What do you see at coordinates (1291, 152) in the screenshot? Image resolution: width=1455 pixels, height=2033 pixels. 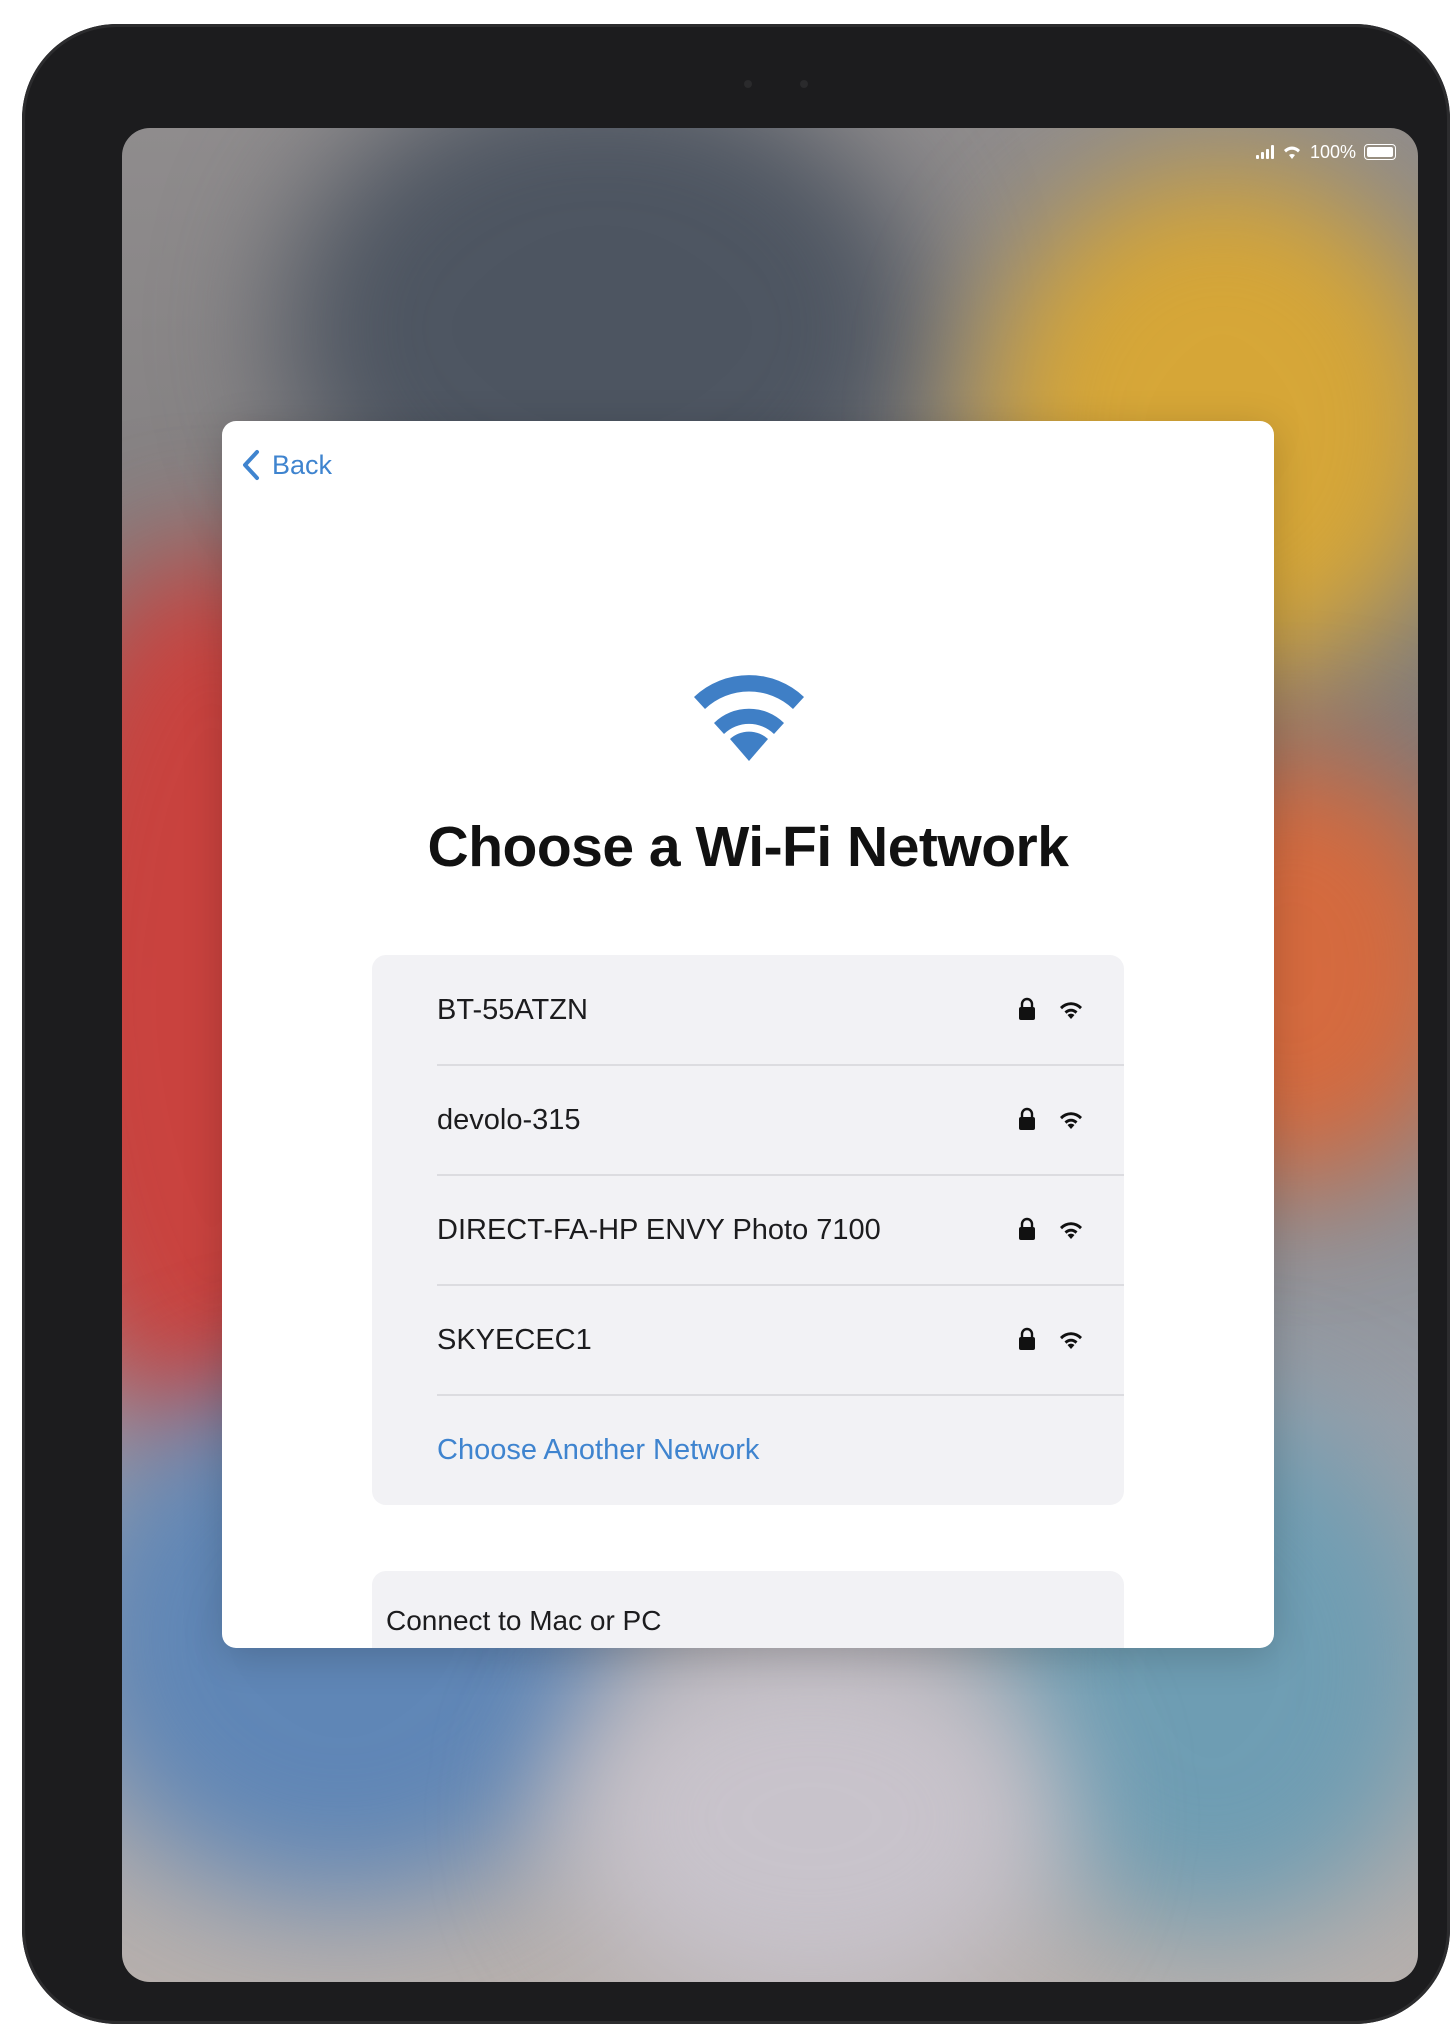 I see `wifi-status-icon` at bounding box center [1291, 152].